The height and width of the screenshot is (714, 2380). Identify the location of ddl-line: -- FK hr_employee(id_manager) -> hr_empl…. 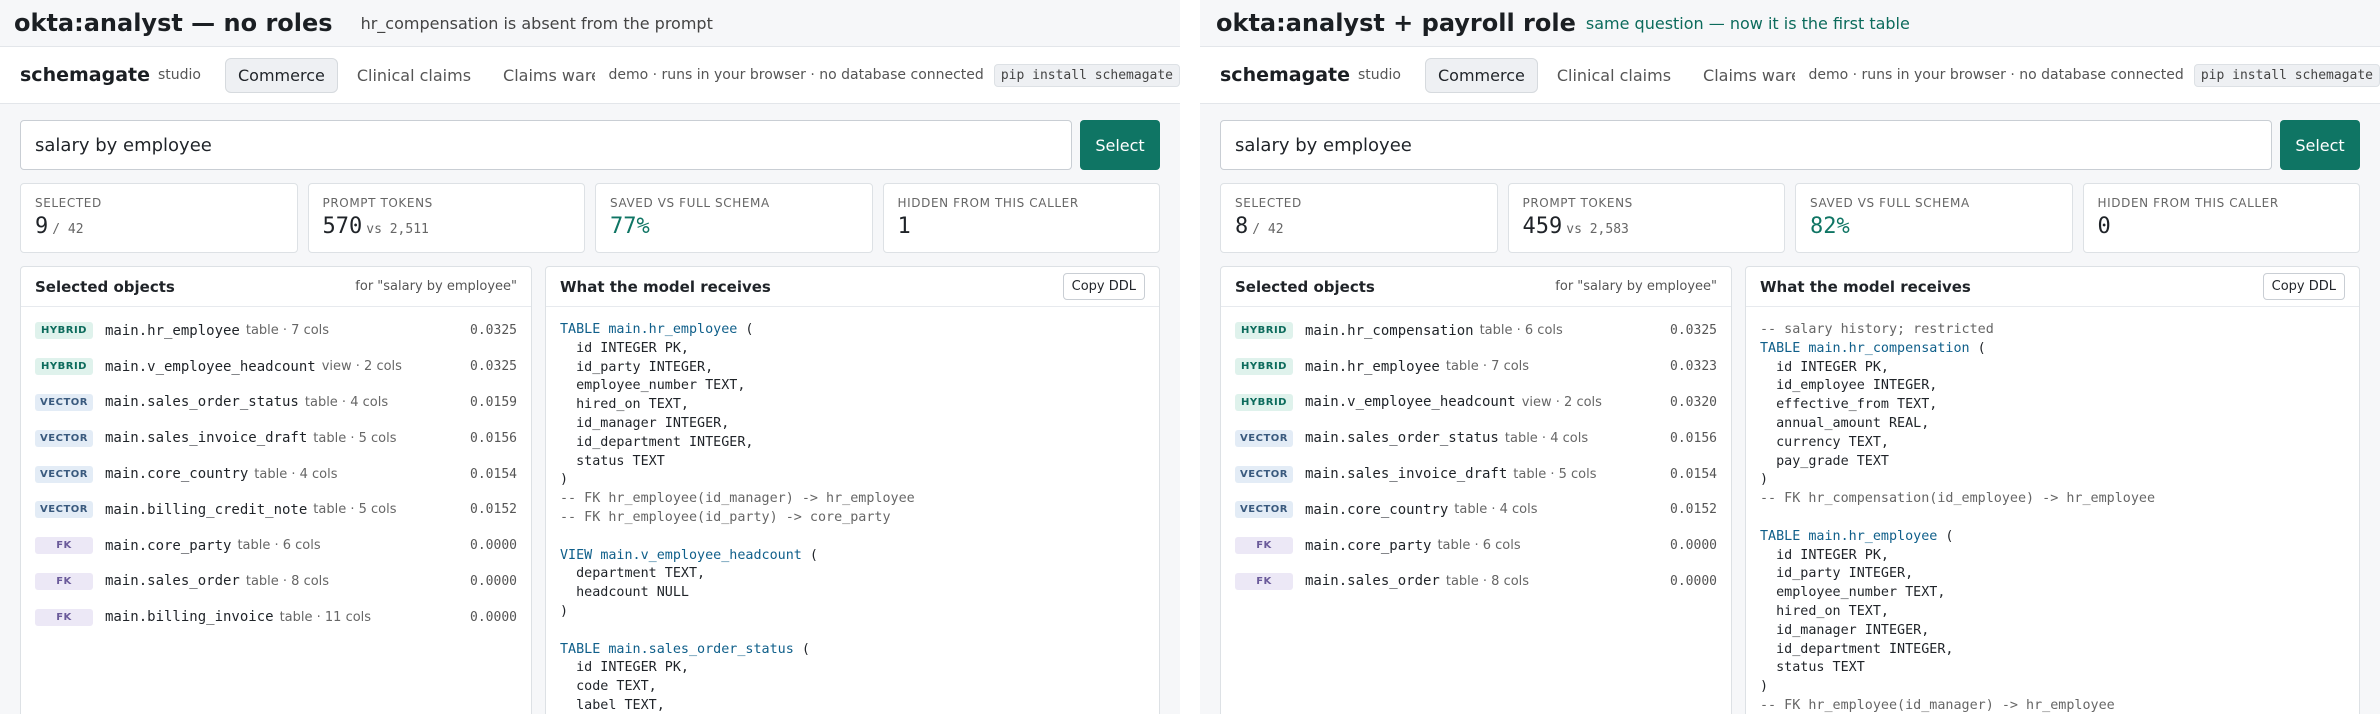
(1937, 705).